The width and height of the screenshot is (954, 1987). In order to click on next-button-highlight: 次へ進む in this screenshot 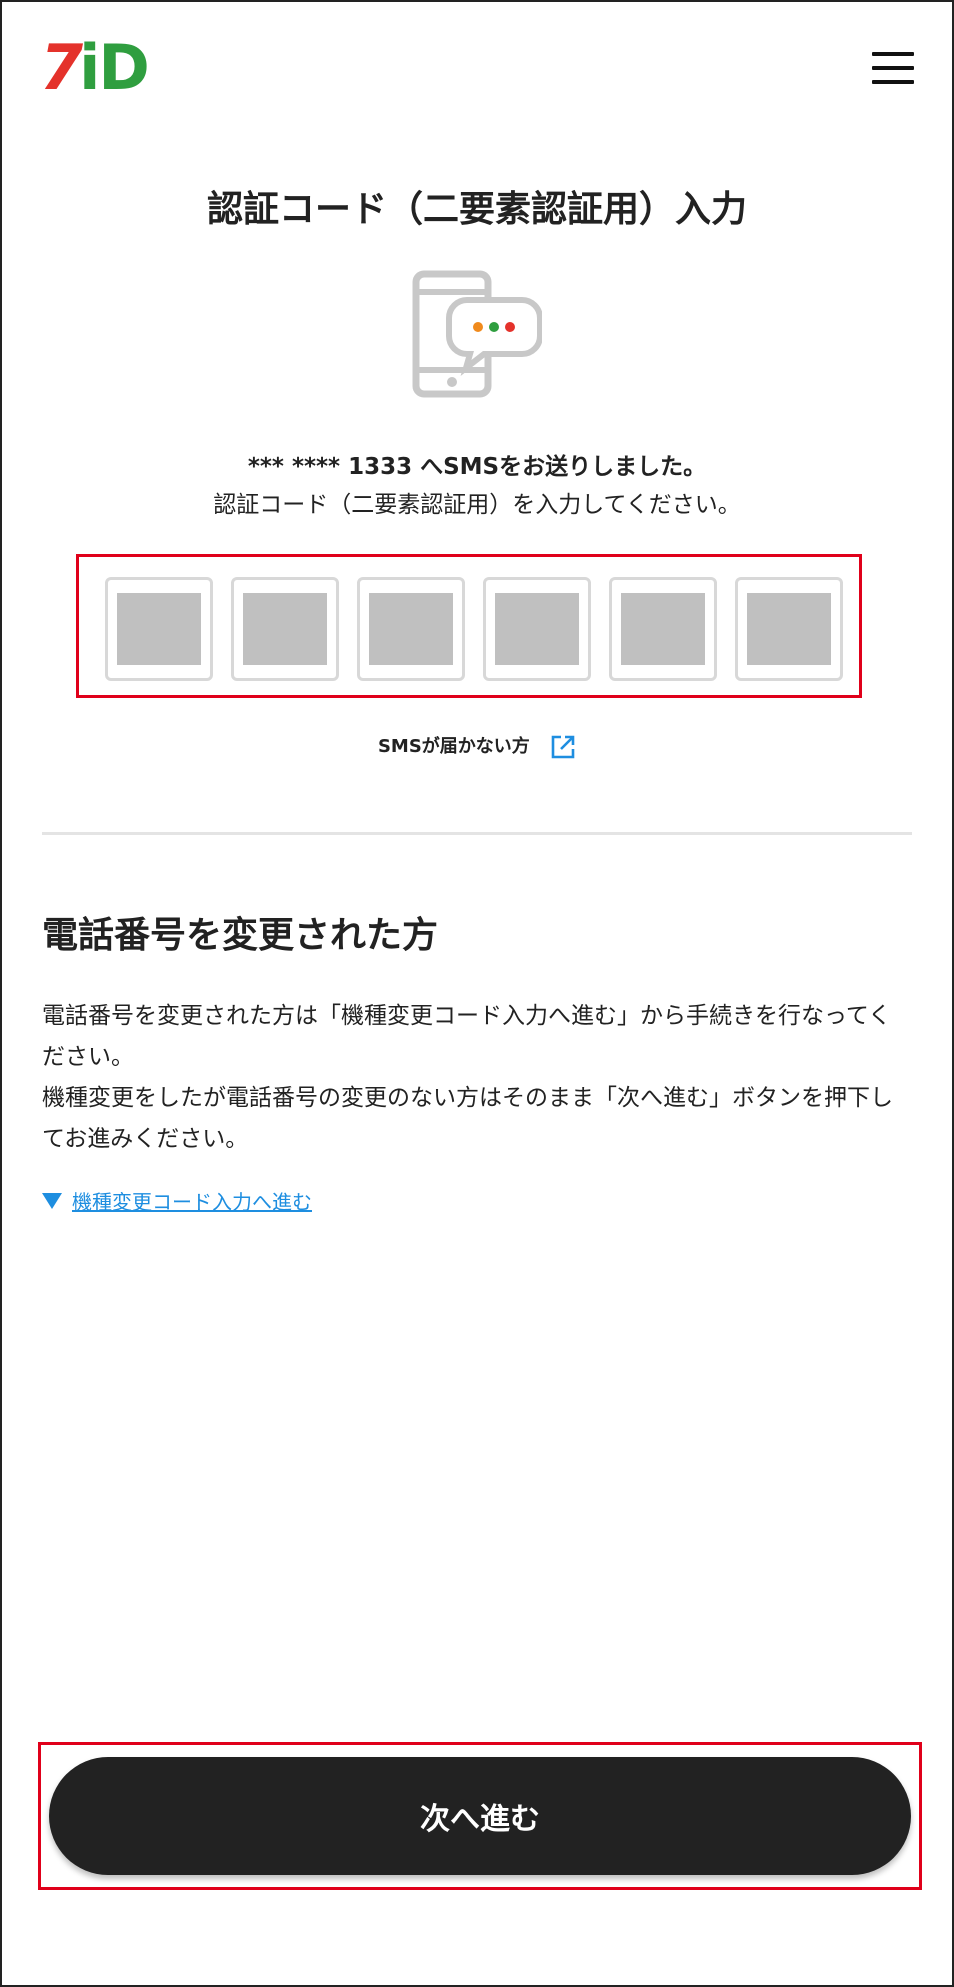, I will do `click(480, 1816)`.